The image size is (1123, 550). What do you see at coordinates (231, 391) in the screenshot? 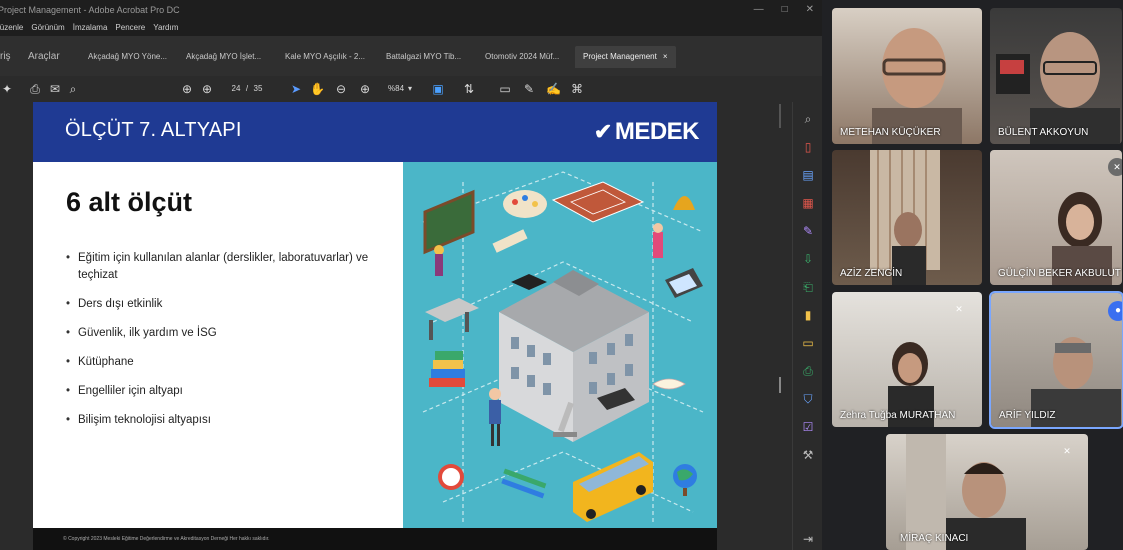
I see `bullet-item: Engelliler için altyapı` at bounding box center [231, 391].